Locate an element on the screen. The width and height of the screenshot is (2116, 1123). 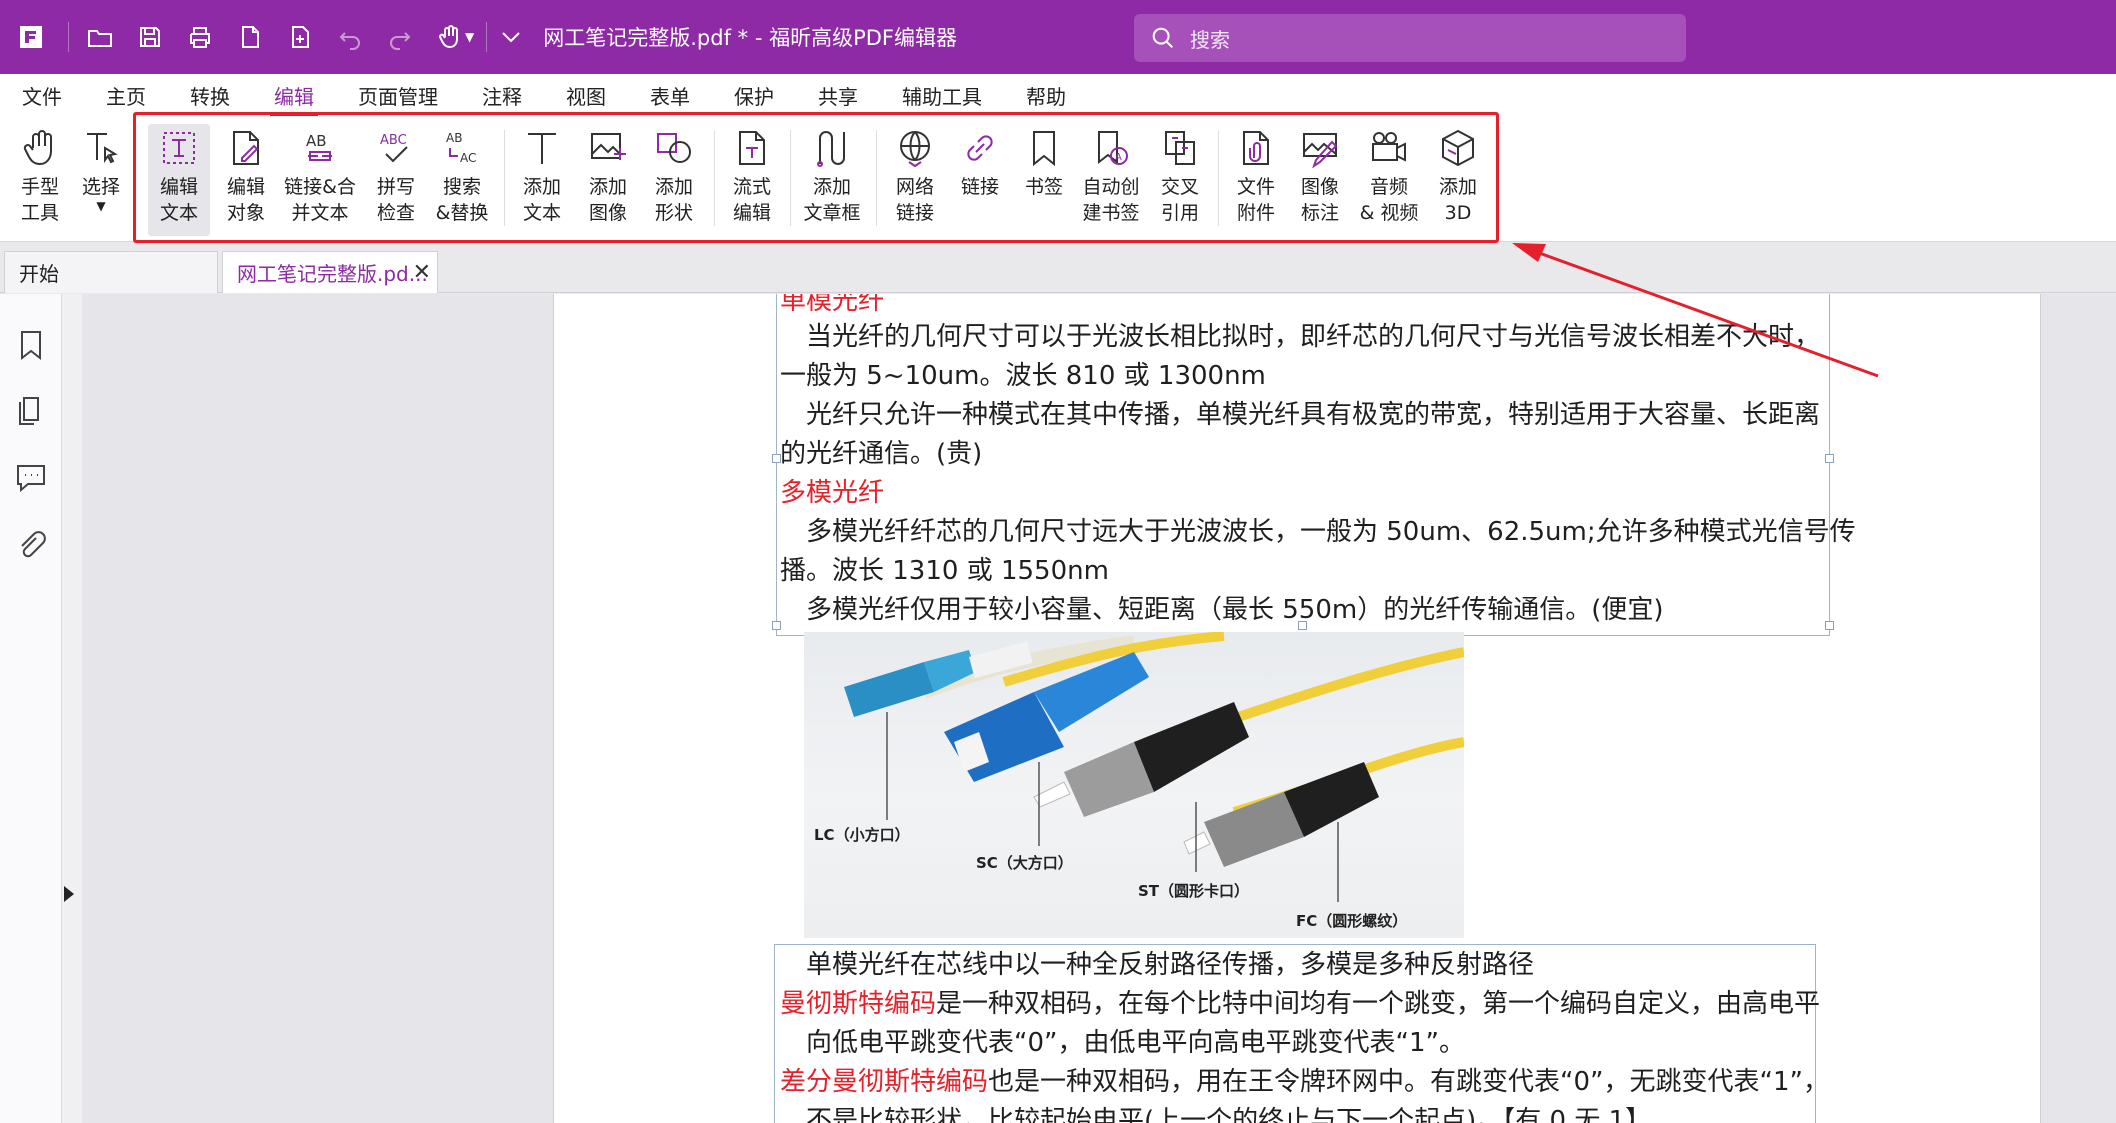
redo-icon is located at coordinates (400, 37).